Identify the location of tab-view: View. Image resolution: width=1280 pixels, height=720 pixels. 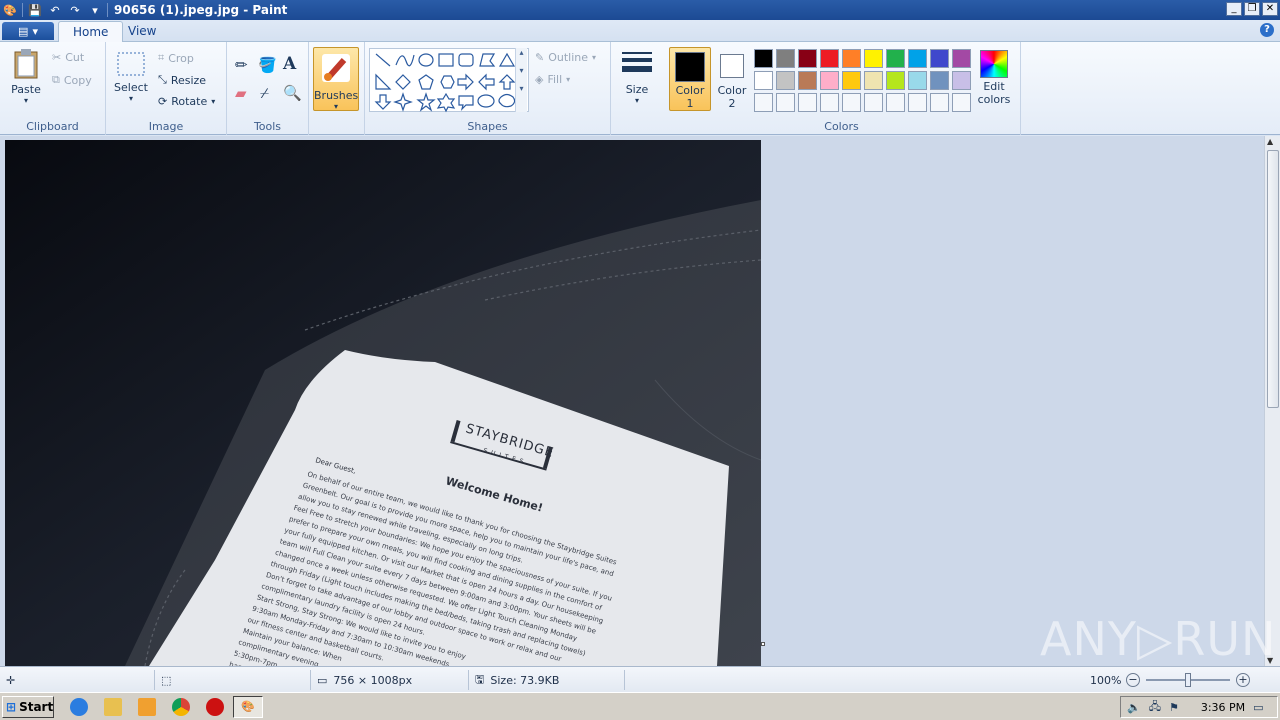
(142, 31).